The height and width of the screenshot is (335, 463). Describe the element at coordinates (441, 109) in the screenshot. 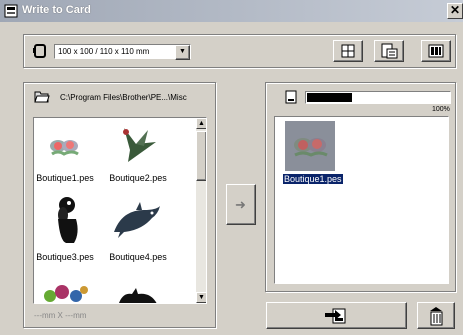

I see `card-capacity-label: 100%` at that location.